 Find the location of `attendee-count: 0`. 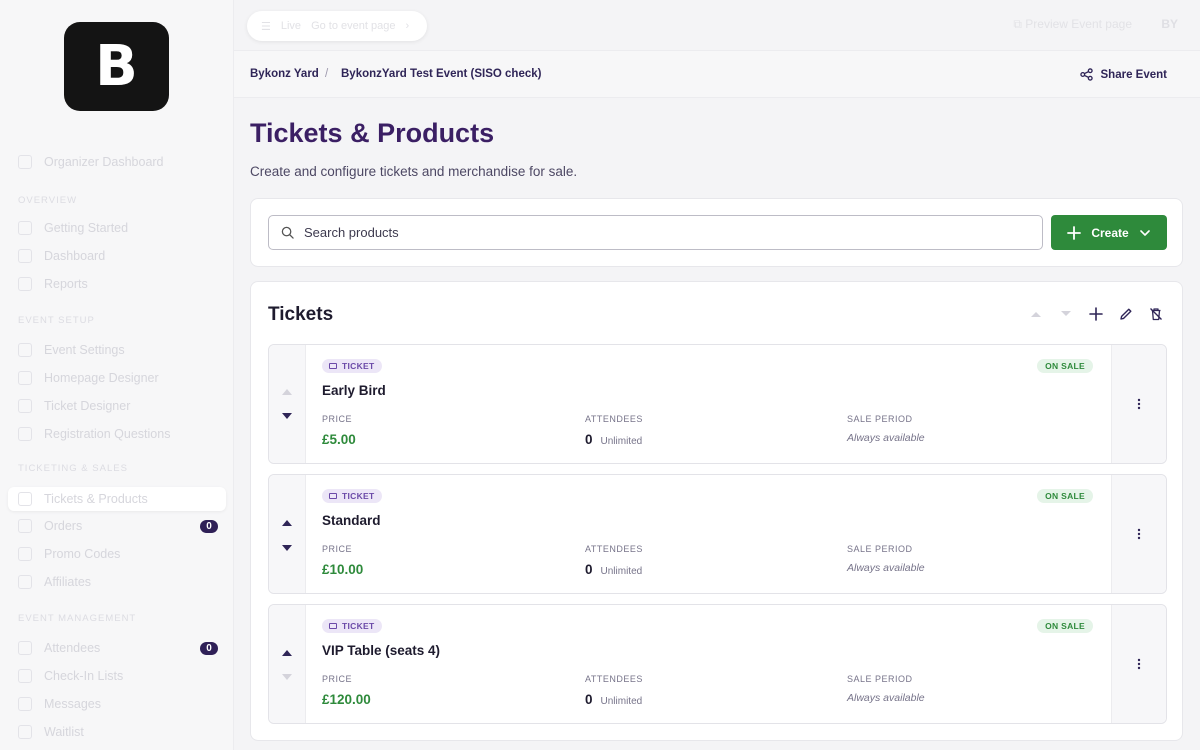

attendee-count: 0 is located at coordinates (589, 569).